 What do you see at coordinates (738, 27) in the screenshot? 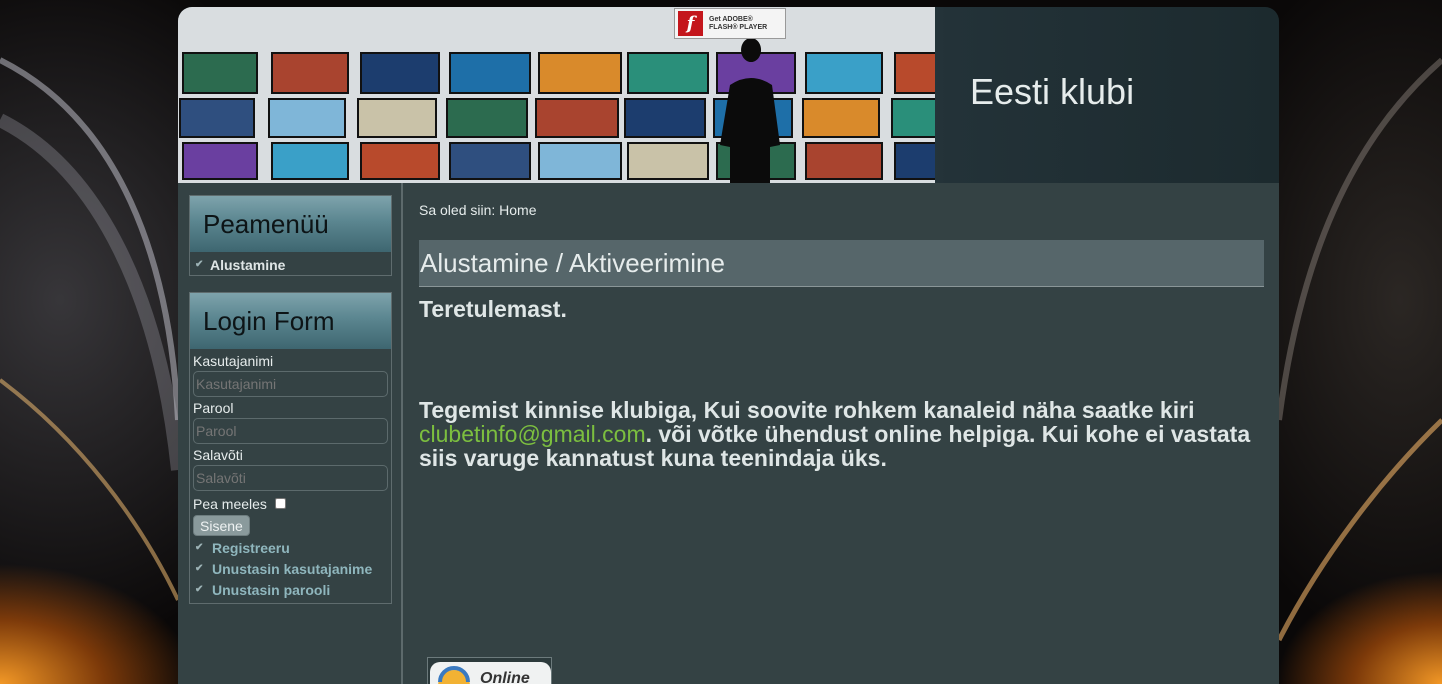
I see `flash-badge-line2: FLASH® PLAYER` at bounding box center [738, 27].